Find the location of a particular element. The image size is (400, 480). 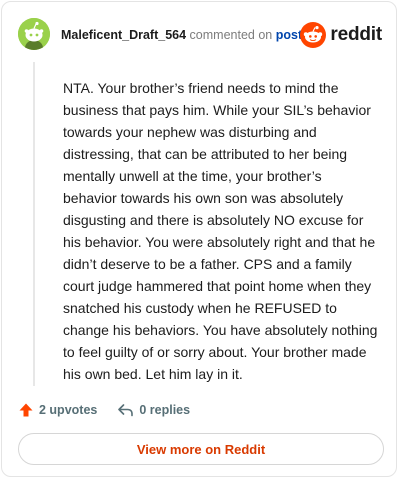

upvote-button: 2 upvotes is located at coordinates (57, 410).